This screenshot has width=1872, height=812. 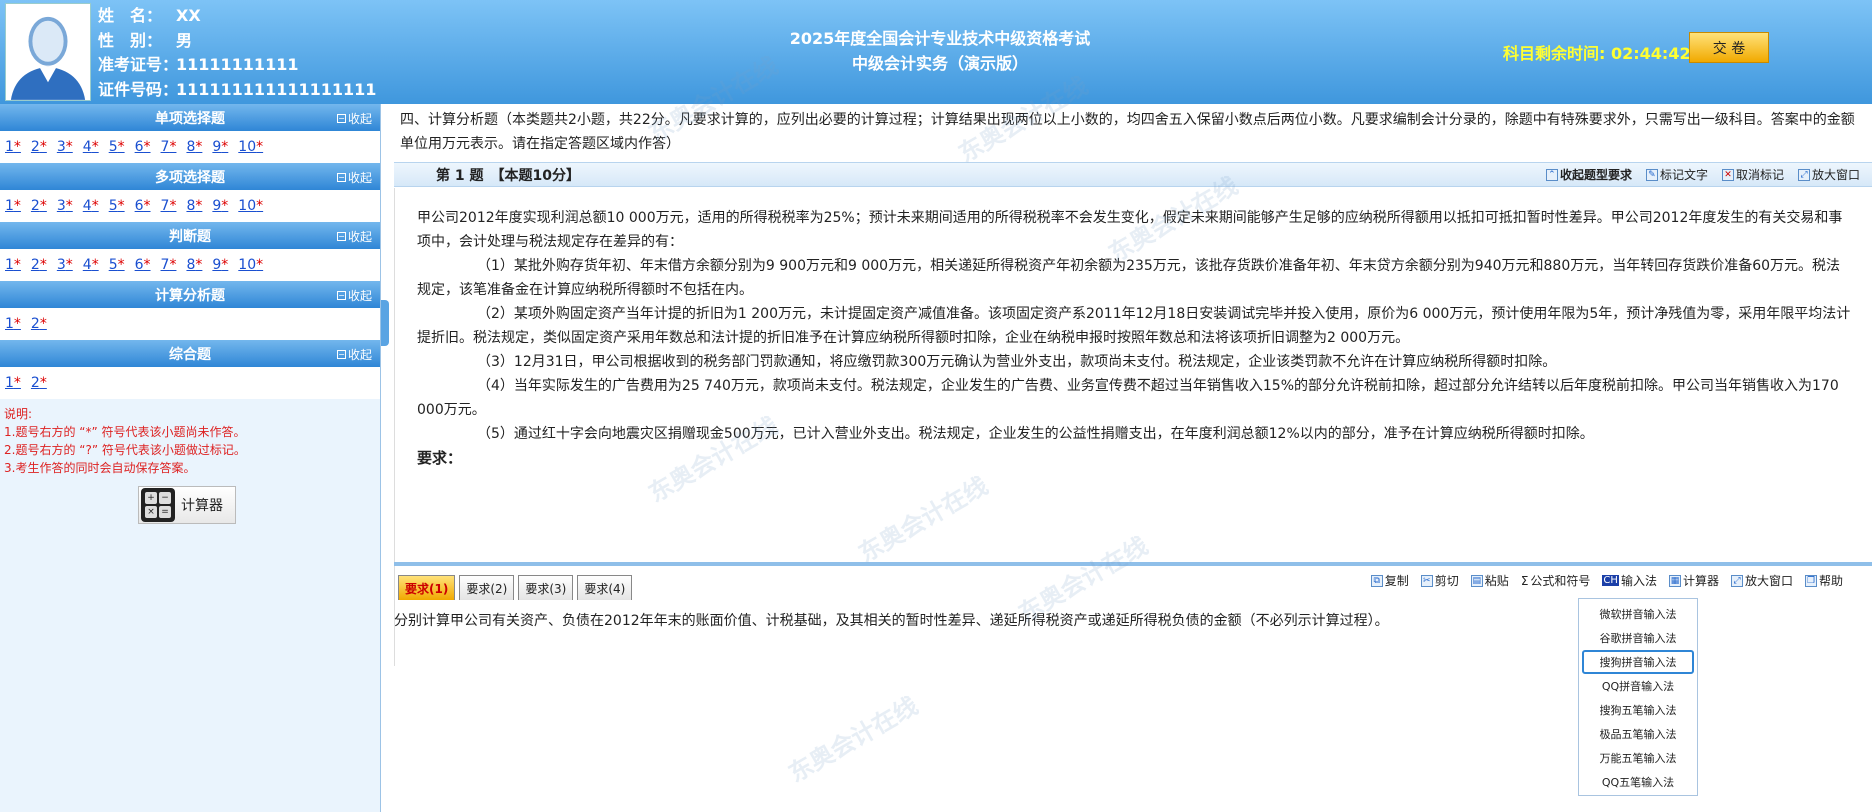 I want to click on ime-option: QQ拼音输入法, so click(x=1638, y=686).